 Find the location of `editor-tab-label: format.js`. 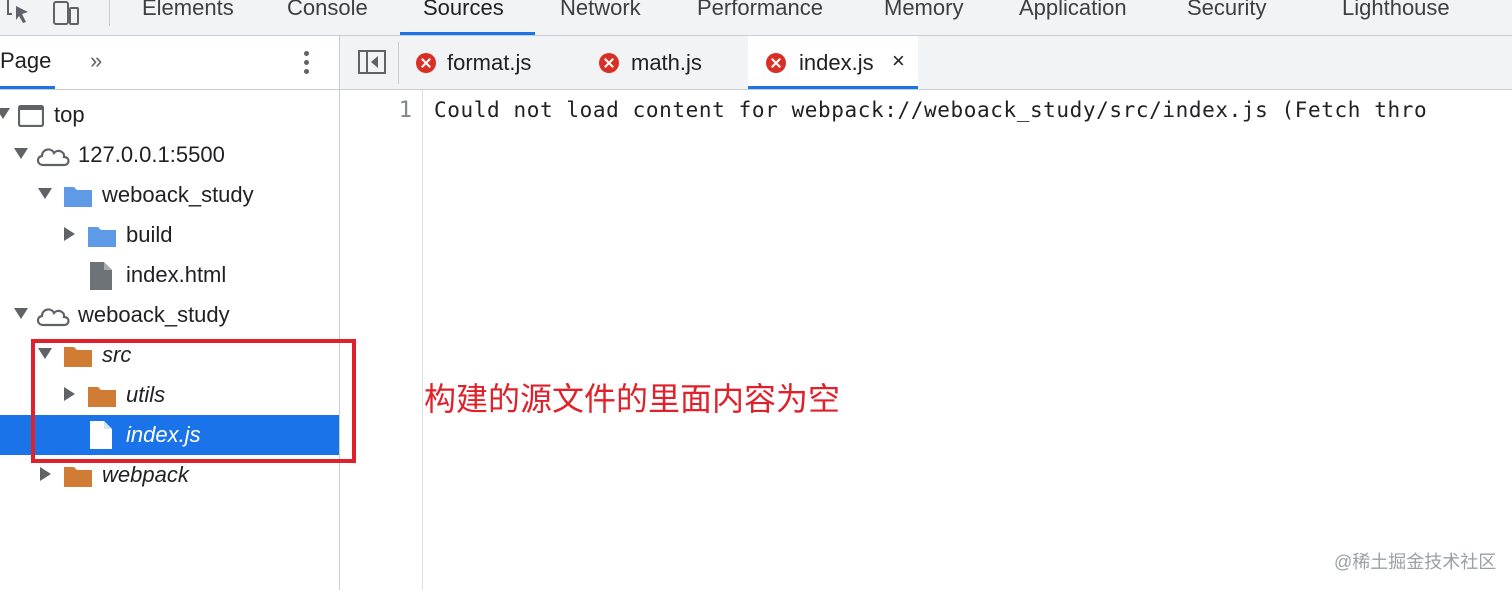

editor-tab-label: format.js is located at coordinates (489, 62).